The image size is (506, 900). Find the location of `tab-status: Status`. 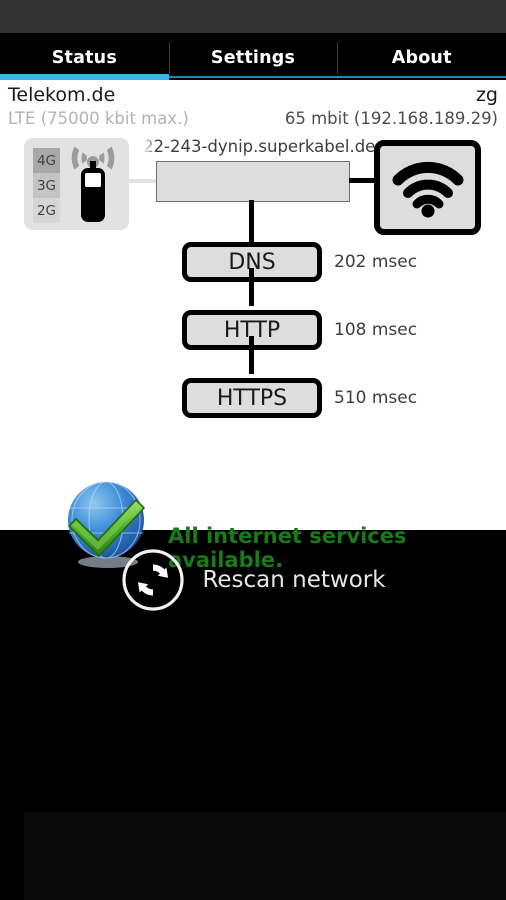

tab-status: Status is located at coordinates (84, 57).